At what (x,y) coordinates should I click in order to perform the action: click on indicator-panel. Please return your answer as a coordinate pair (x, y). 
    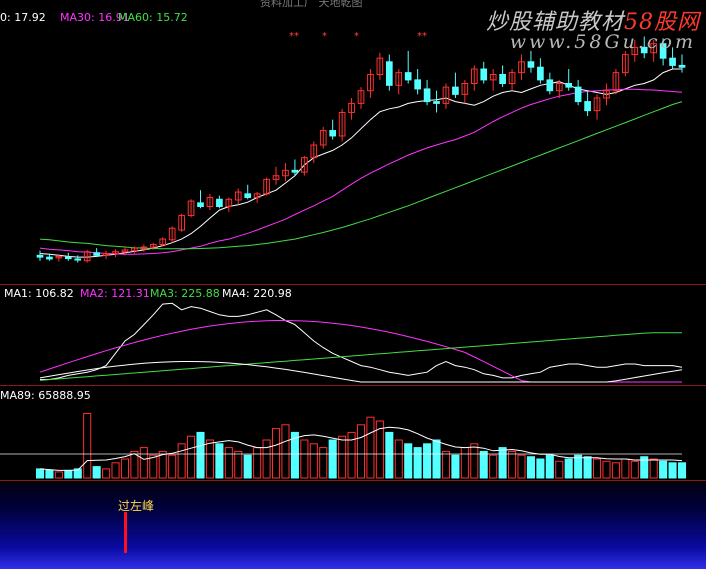
    Looking at the image, I should click on (361, 342).